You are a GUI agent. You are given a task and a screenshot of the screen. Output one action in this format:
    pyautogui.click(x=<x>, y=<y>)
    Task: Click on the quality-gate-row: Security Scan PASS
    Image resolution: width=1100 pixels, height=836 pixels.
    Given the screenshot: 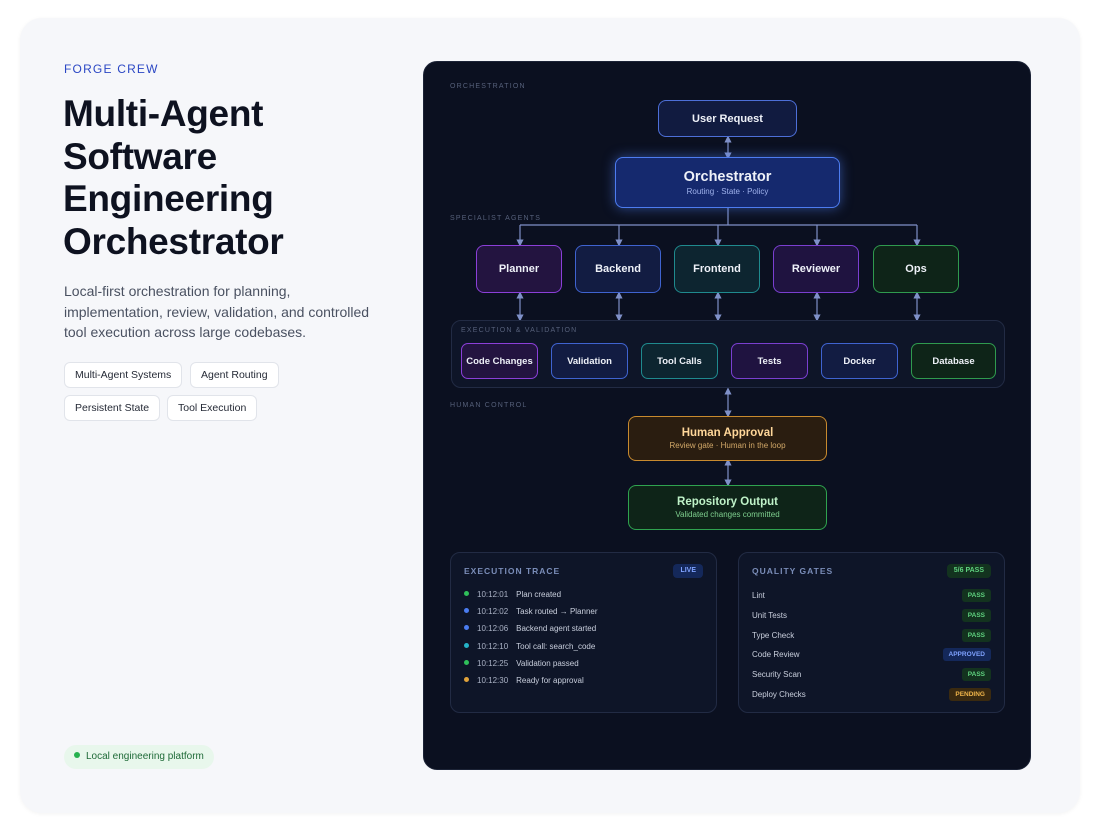 What is the action you would take?
    pyautogui.click(x=871, y=675)
    